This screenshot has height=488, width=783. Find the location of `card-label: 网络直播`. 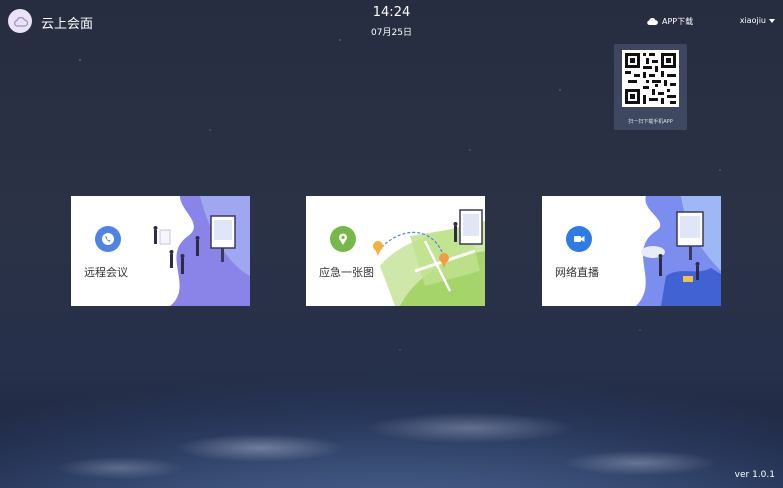

card-label: 网络直播 is located at coordinates (577, 272).